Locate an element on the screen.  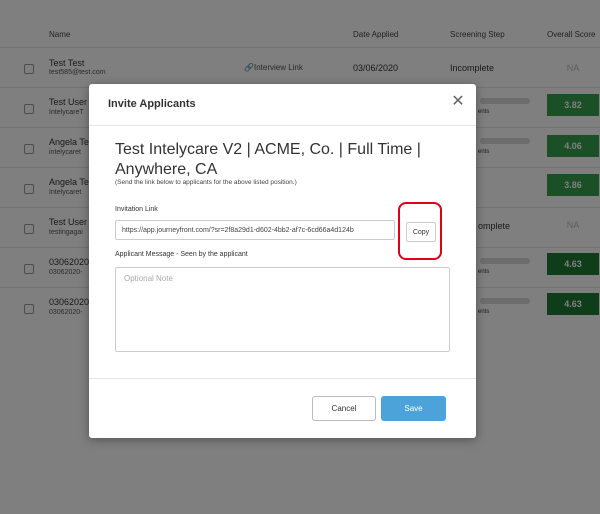
save-button: Save is located at coordinates (413, 408).